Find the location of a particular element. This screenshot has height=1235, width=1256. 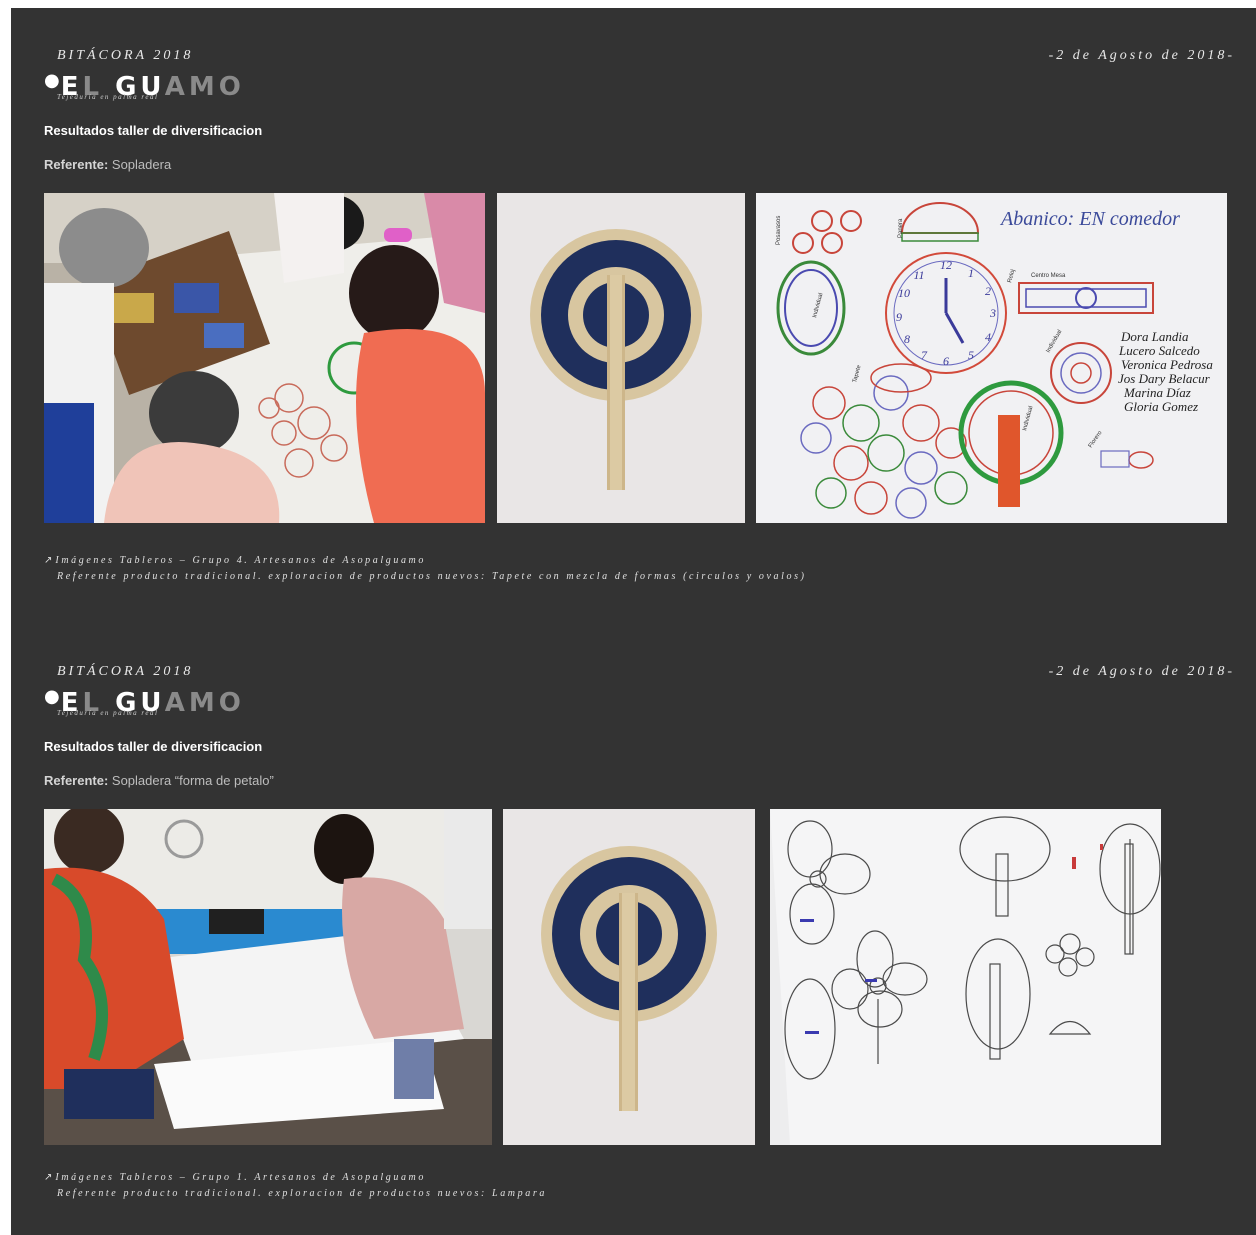

board-name-5: Marina Díaz is located at coordinates (1157, 392).